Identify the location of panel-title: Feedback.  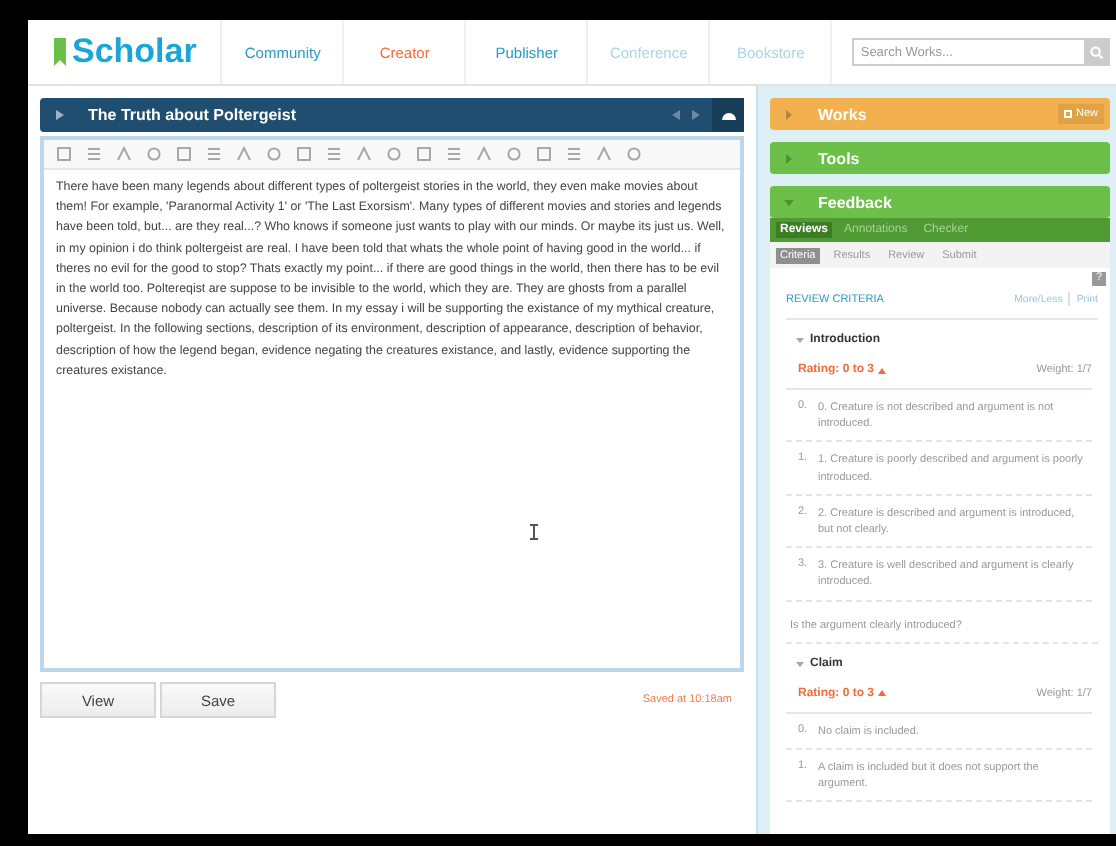
(856, 202).